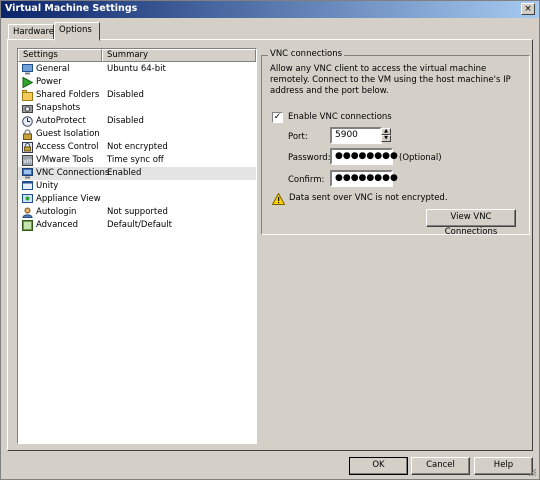 This screenshot has height=480, width=540. I want to click on confirm-label: Confirm:, so click(306, 180).